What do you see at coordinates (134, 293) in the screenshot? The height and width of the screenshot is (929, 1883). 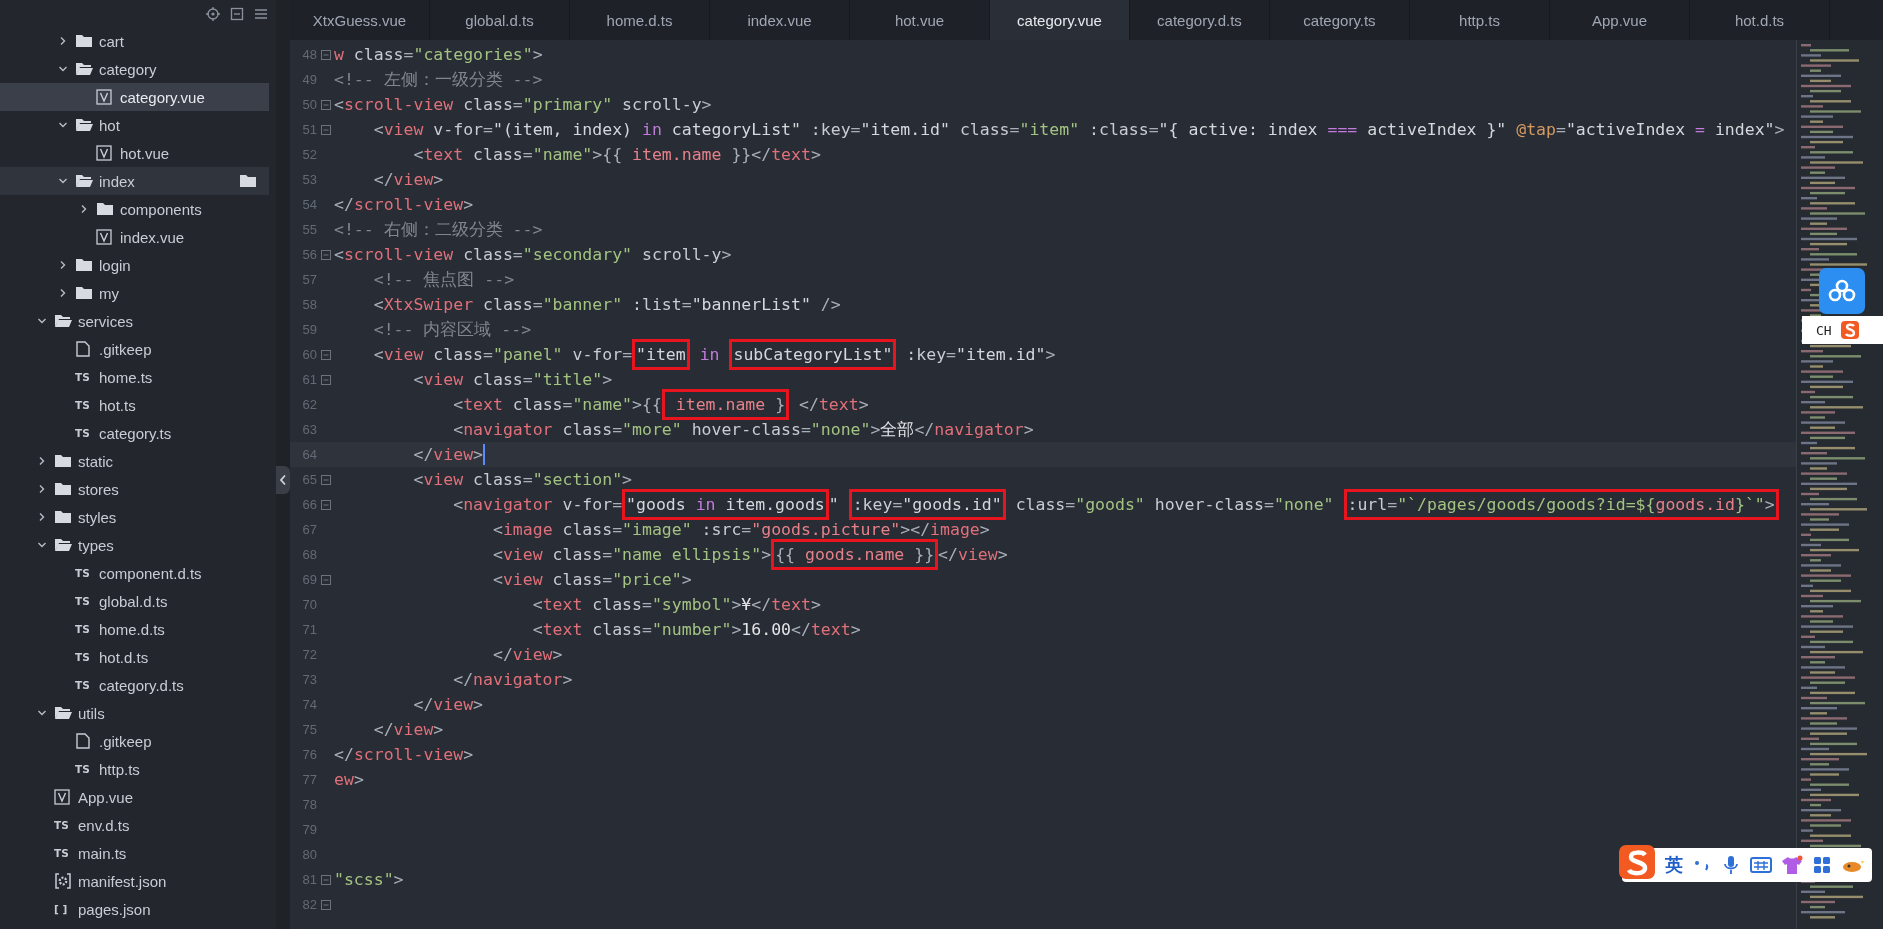 I see `tree-item: my` at bounding box center [134, 293].